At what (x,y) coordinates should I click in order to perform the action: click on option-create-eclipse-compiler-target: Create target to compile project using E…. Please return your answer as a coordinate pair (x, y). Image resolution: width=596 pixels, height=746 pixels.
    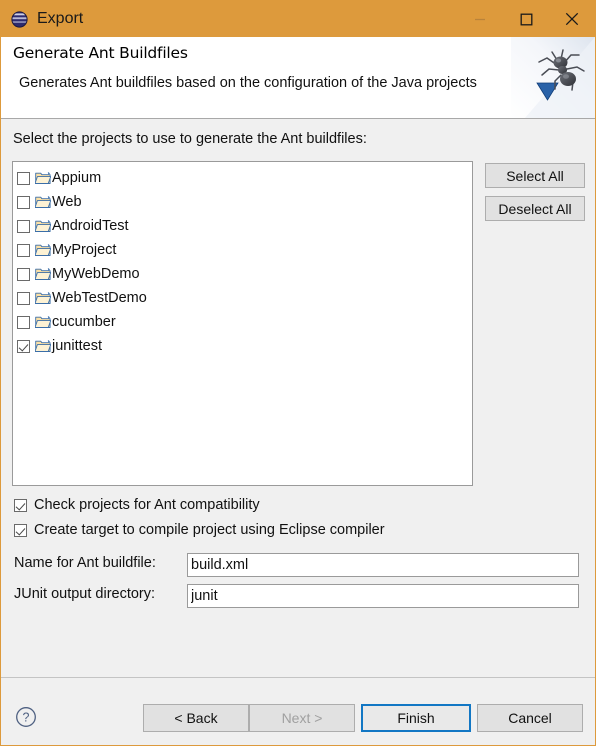
    Looking at the image, I should click on (199, 530).